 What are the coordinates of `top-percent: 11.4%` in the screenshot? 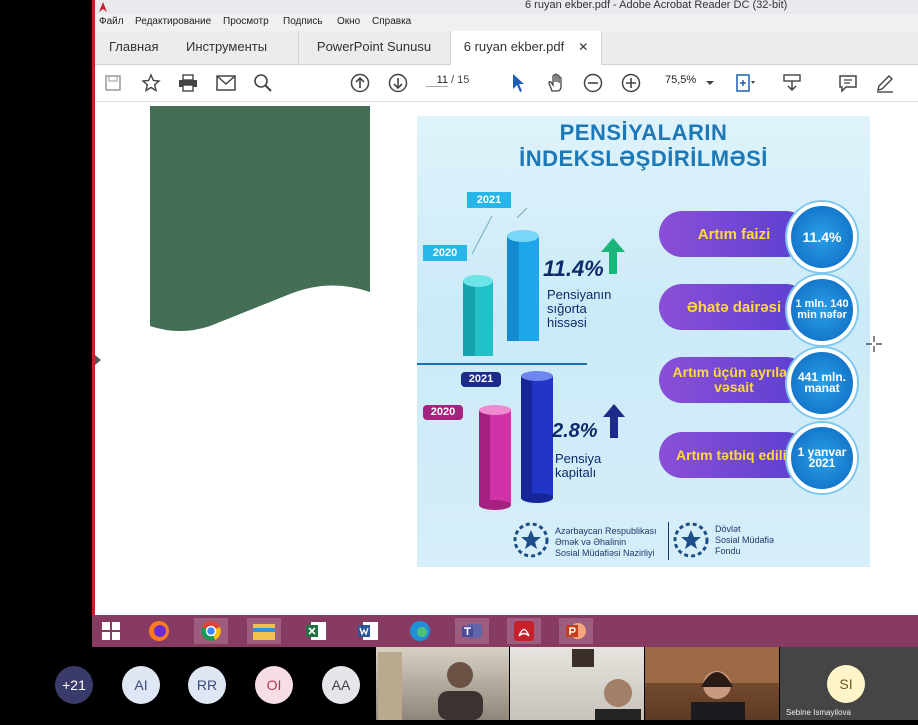 It's located at (573, 268).